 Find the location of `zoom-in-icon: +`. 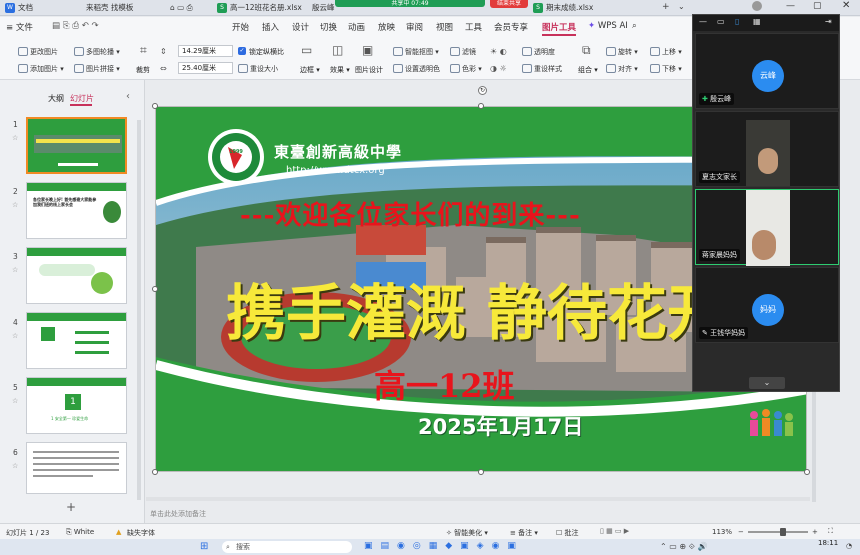

zoom-in-icon: + is located at coordinates (815, 532).